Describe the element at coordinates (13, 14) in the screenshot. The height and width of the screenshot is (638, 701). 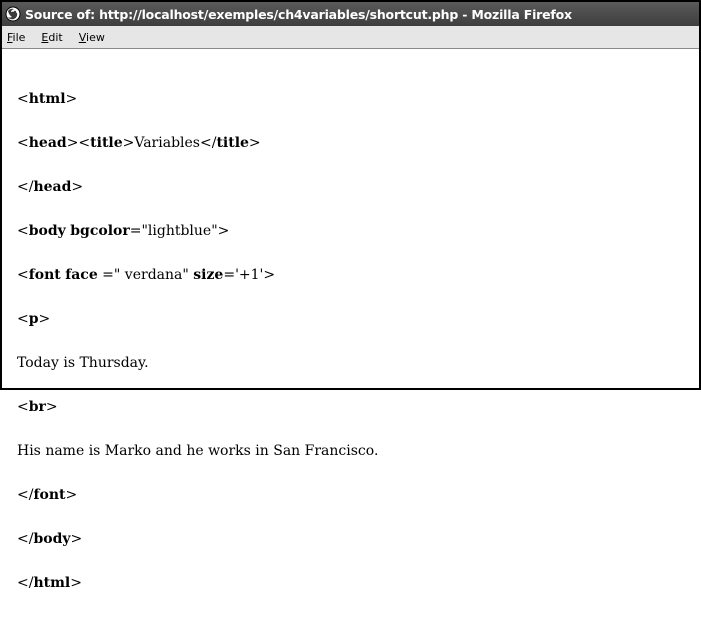
I see `firefox-icon` at that location.